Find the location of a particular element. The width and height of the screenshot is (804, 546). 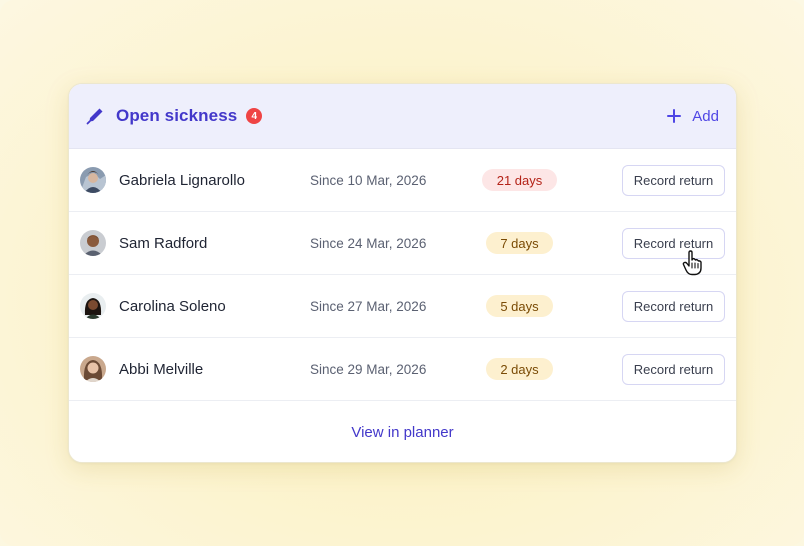

card-footer: View in planner is located at coordinates (402, 431).